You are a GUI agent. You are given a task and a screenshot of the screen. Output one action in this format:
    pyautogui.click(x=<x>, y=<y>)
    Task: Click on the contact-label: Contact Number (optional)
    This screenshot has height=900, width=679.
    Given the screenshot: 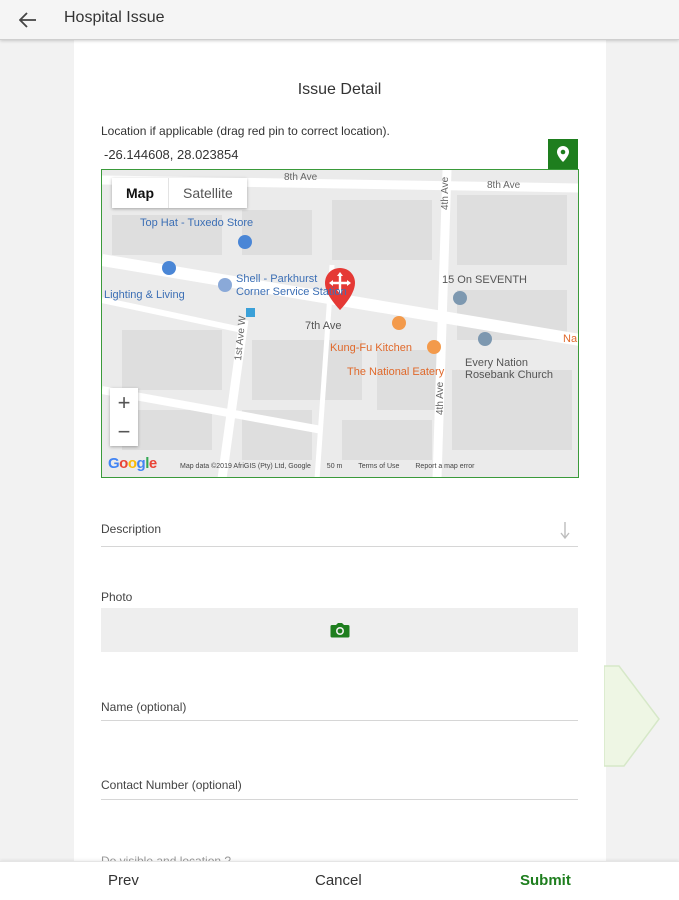 What is the action you would take?
    pyautogui.click(x=171, y=785)
    